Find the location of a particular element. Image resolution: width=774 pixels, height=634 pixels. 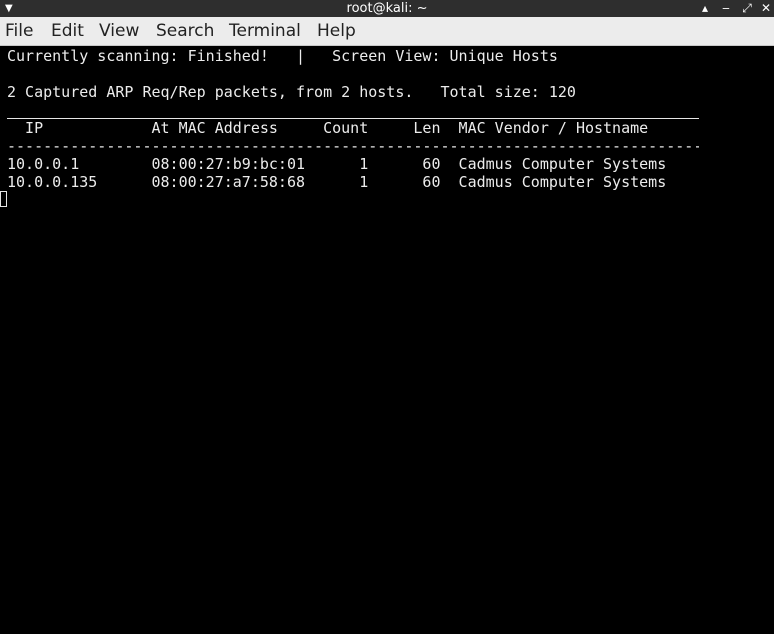

shade-window-icon: ▴ is located at coordinates (705, 8).